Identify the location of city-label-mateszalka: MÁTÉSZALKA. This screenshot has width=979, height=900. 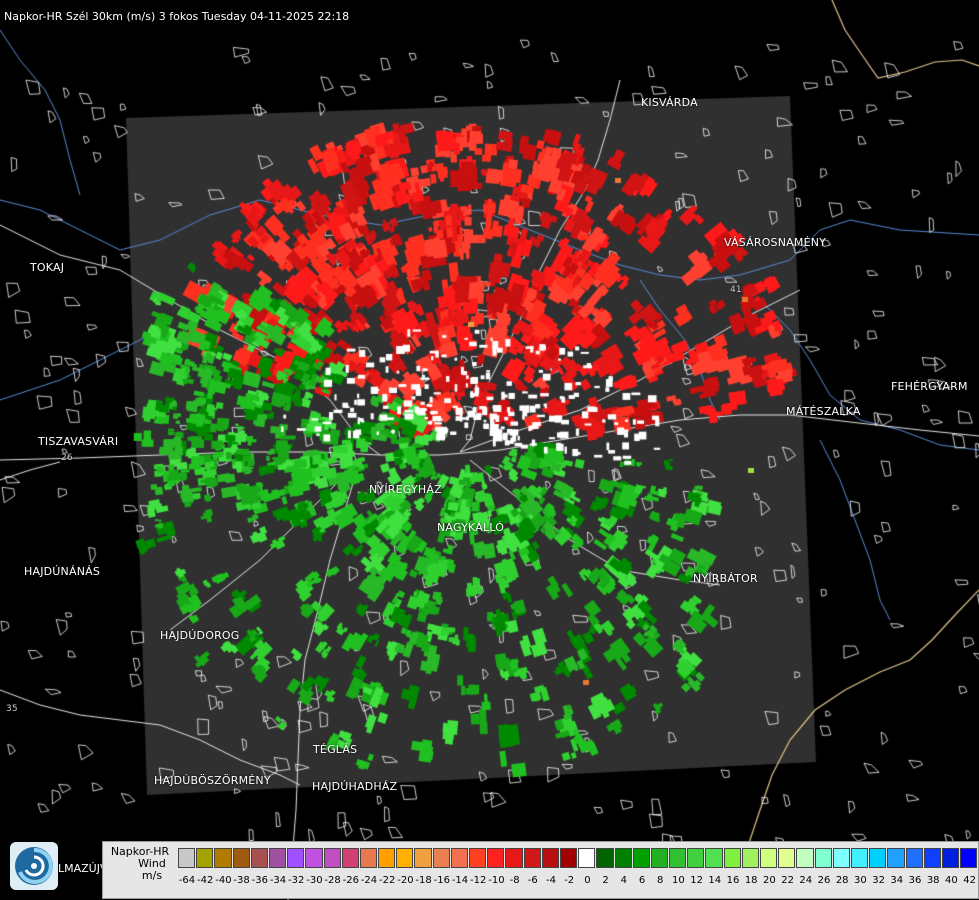
(823, 411).